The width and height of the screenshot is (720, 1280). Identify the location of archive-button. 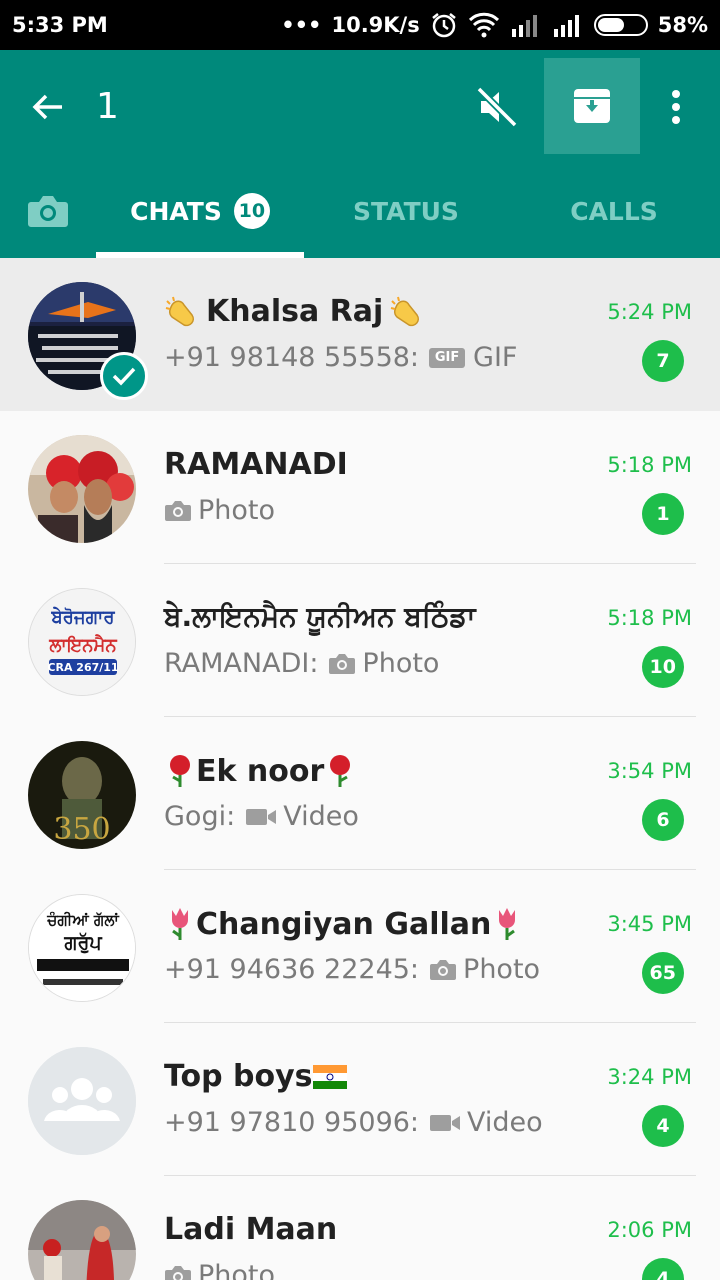
(592, 106).